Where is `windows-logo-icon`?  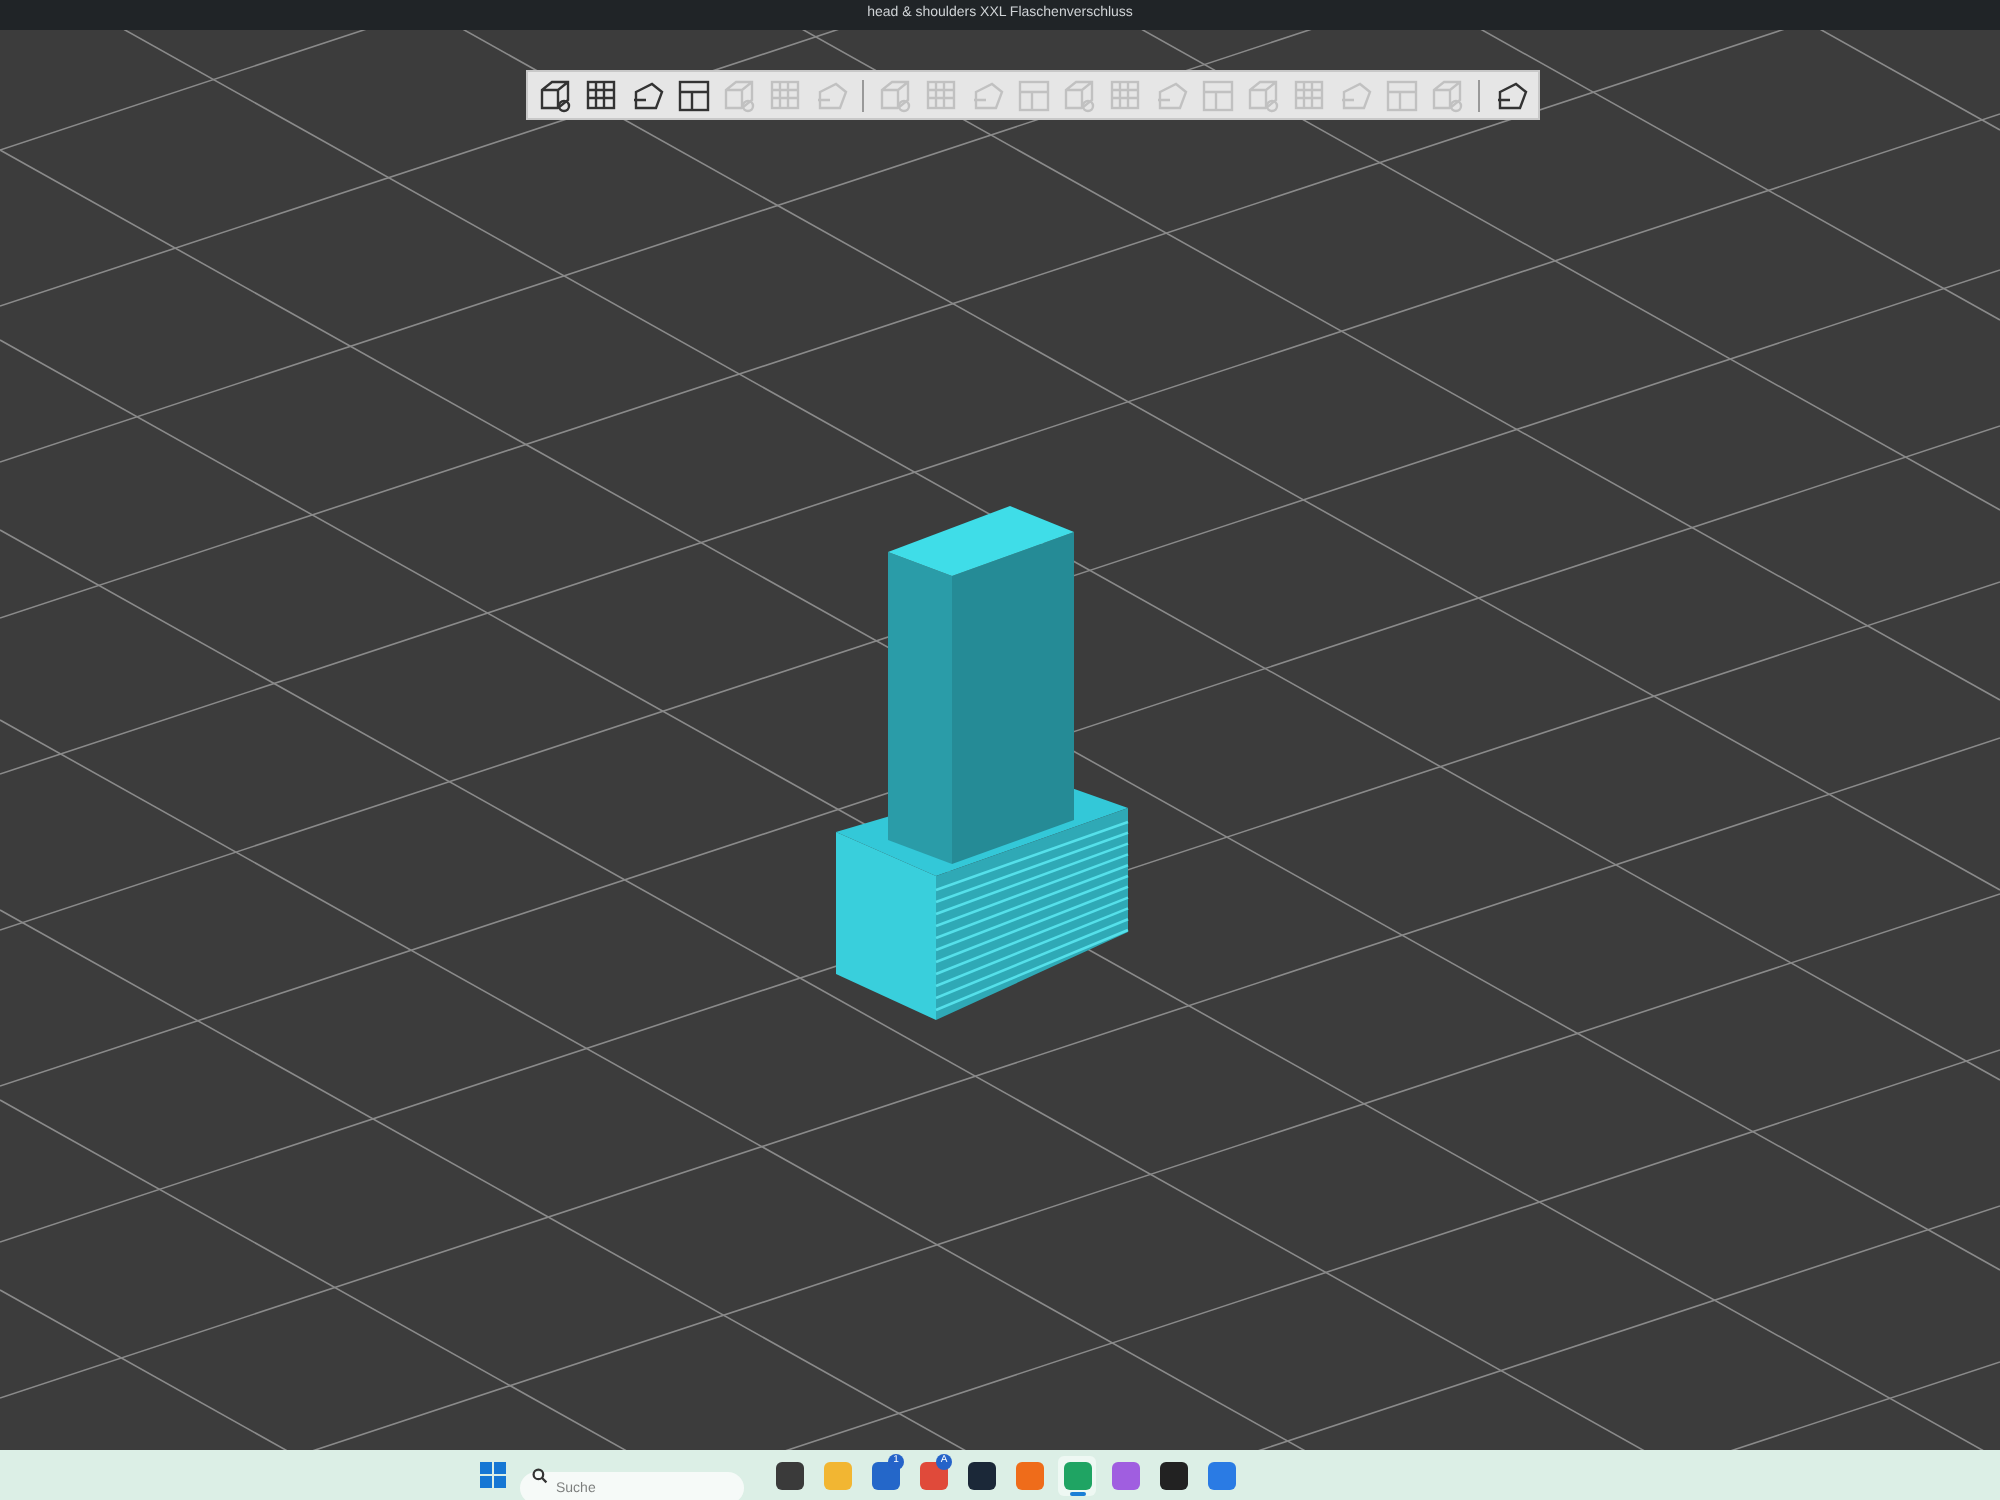
windows-logo-icon is located at coordinates (492, 1475).